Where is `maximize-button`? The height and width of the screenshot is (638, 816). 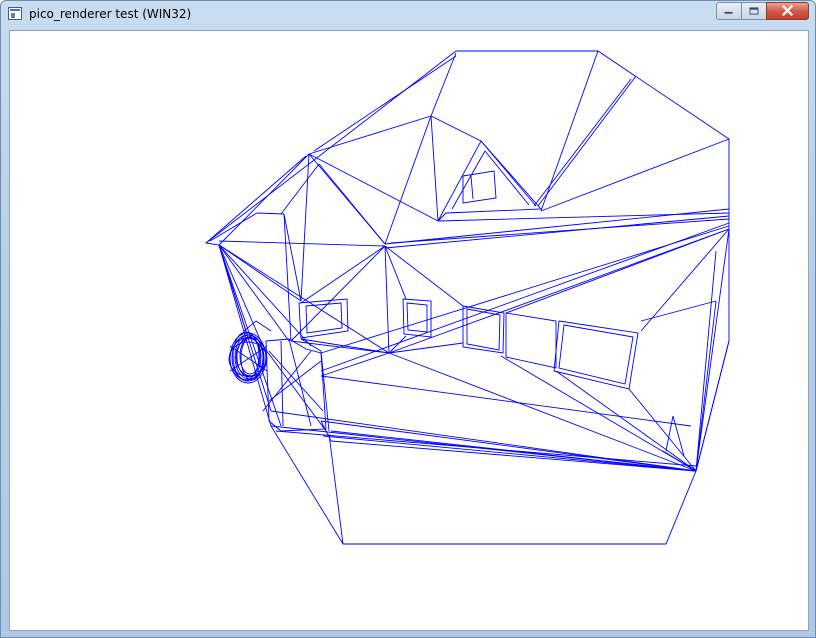 maximize-button is located at coordinates (754, 11).